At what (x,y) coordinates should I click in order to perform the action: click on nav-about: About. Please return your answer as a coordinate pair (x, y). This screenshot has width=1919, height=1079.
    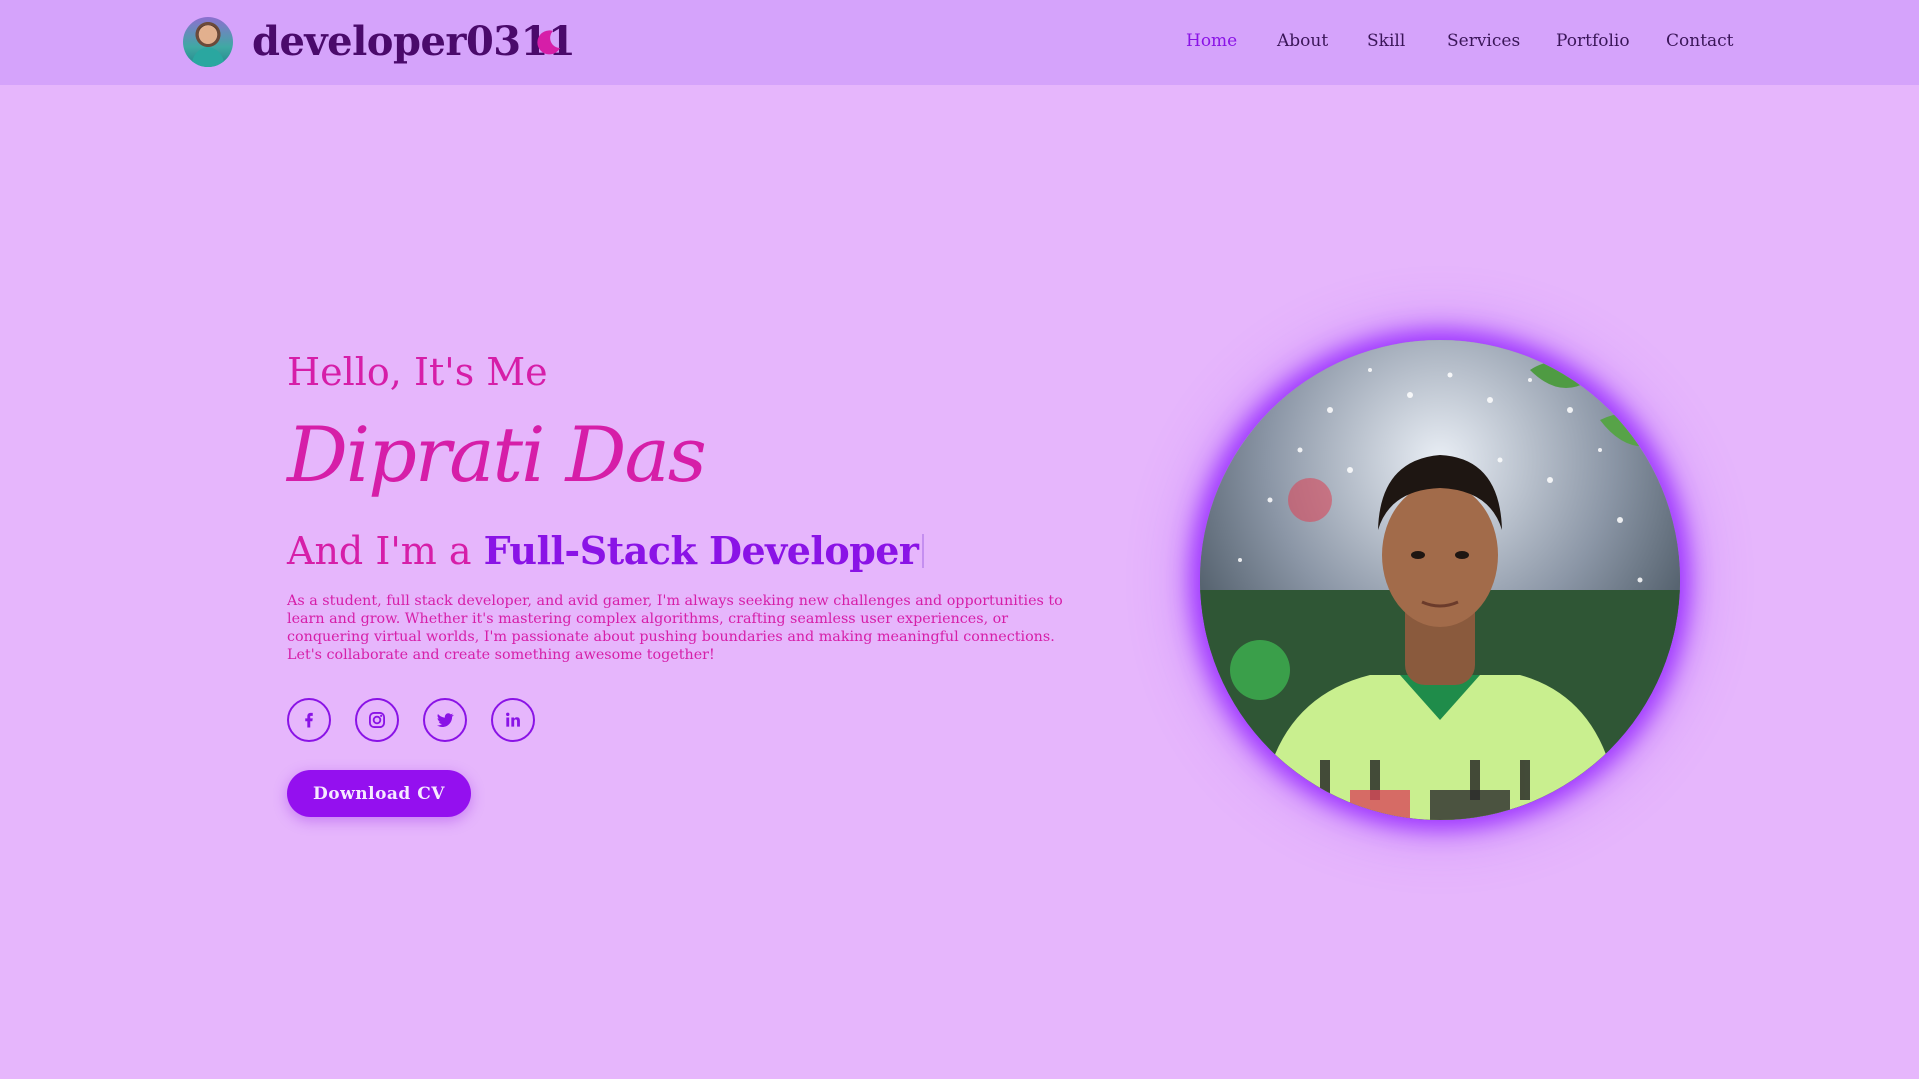
    Looking at the image, I should click on (1302, 41).